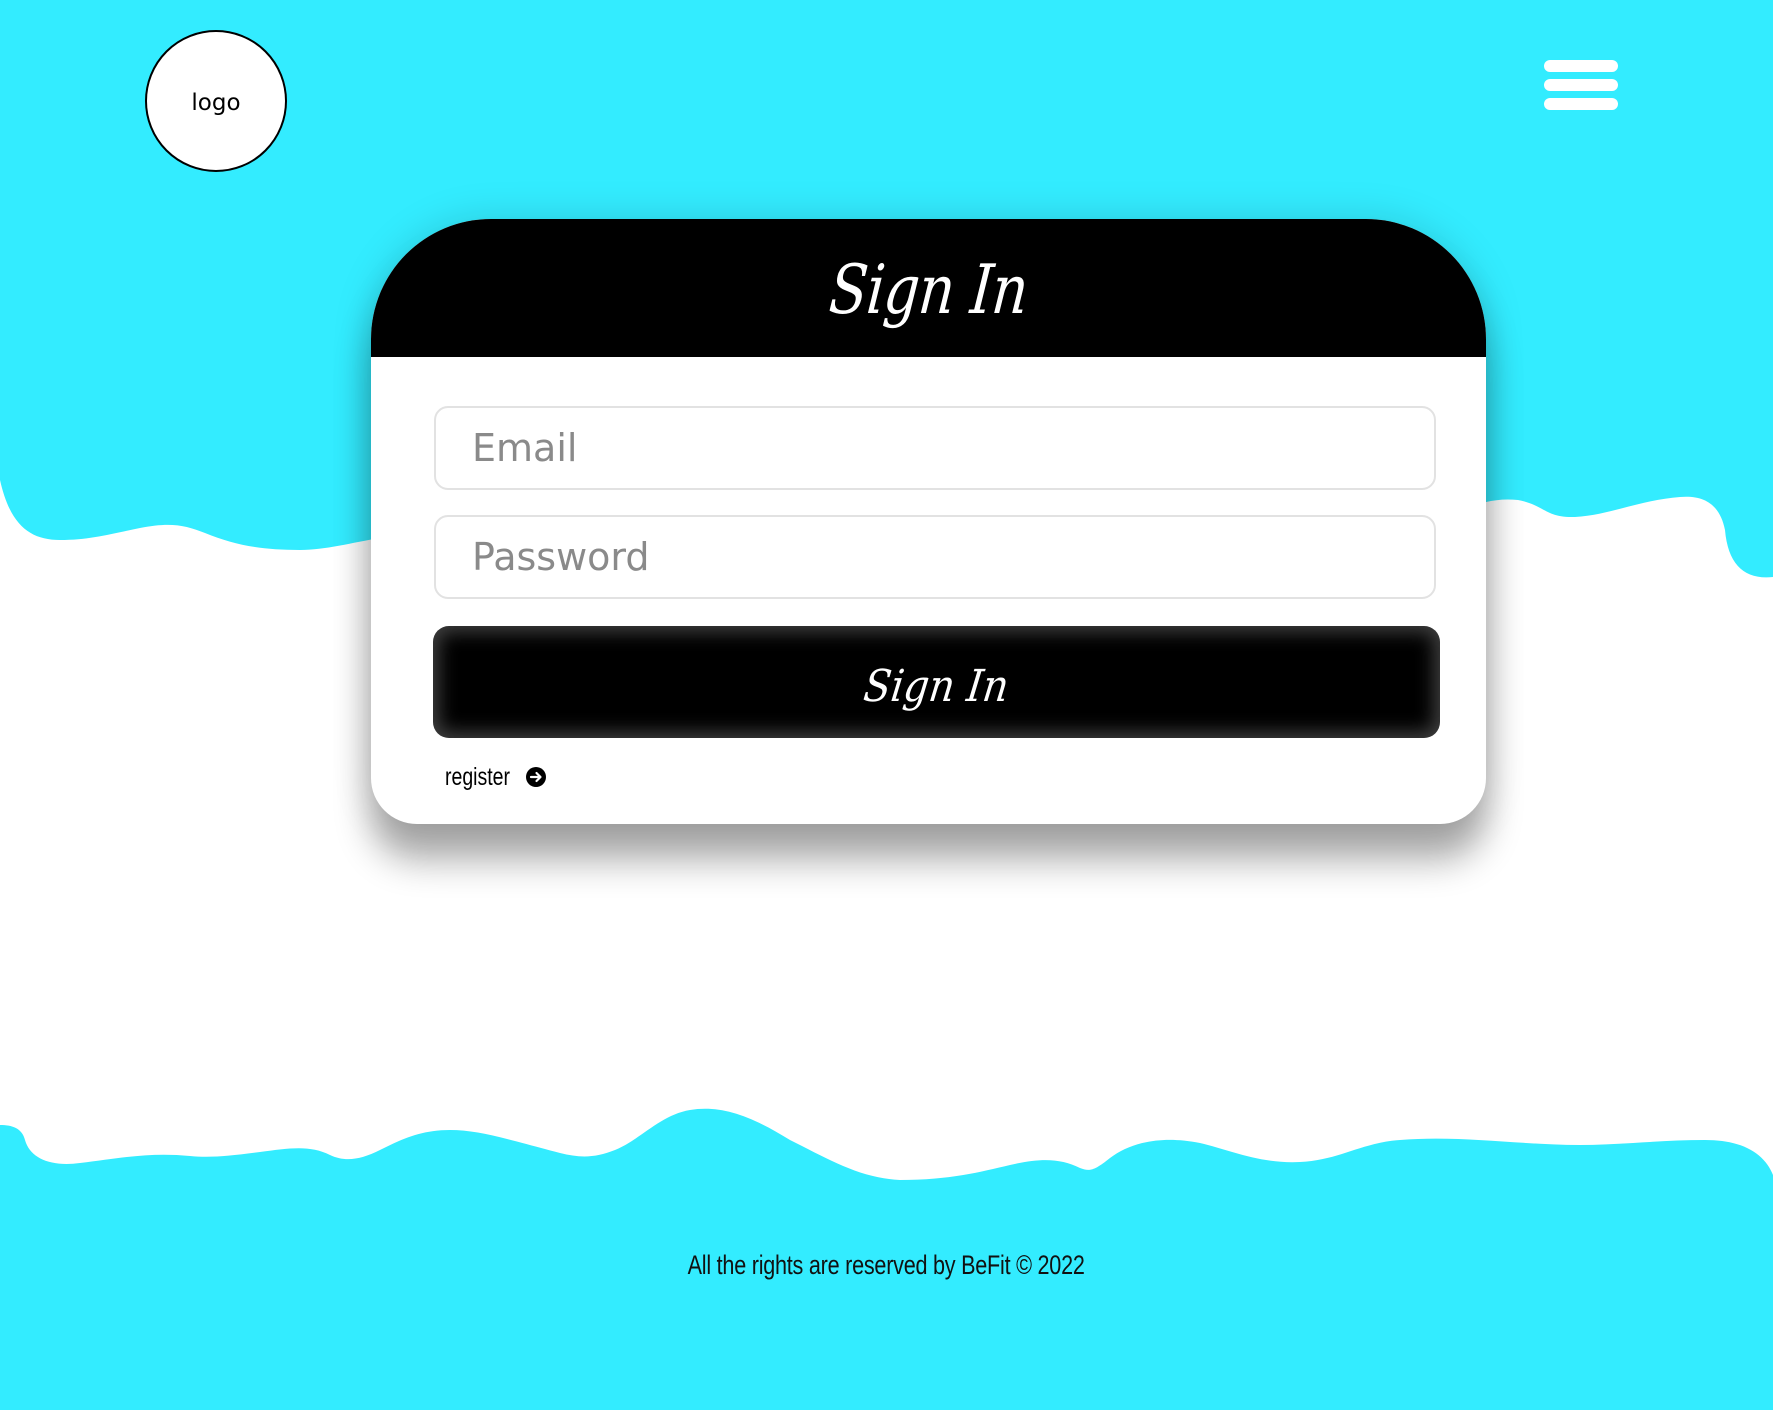  I want to click on card-title: Sign In, so click(928, 290).